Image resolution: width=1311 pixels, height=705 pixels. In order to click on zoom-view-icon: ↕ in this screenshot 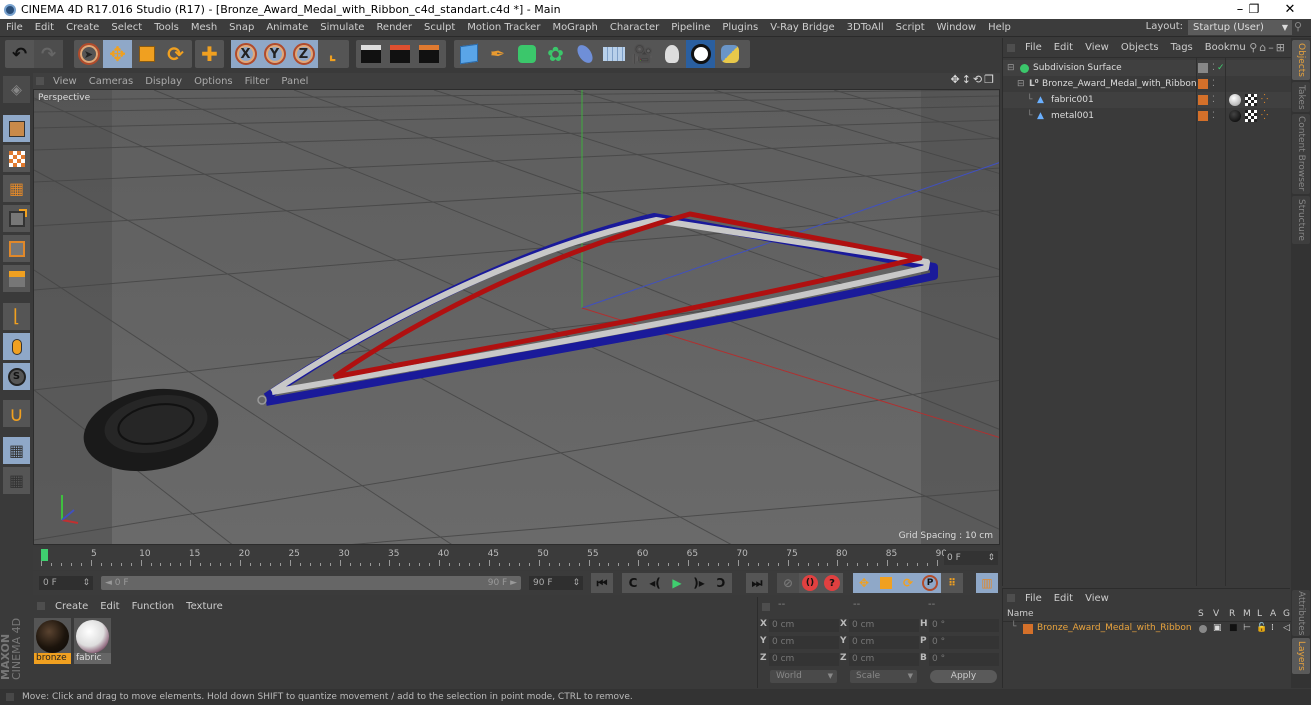, I will do `click(967, 79)`.